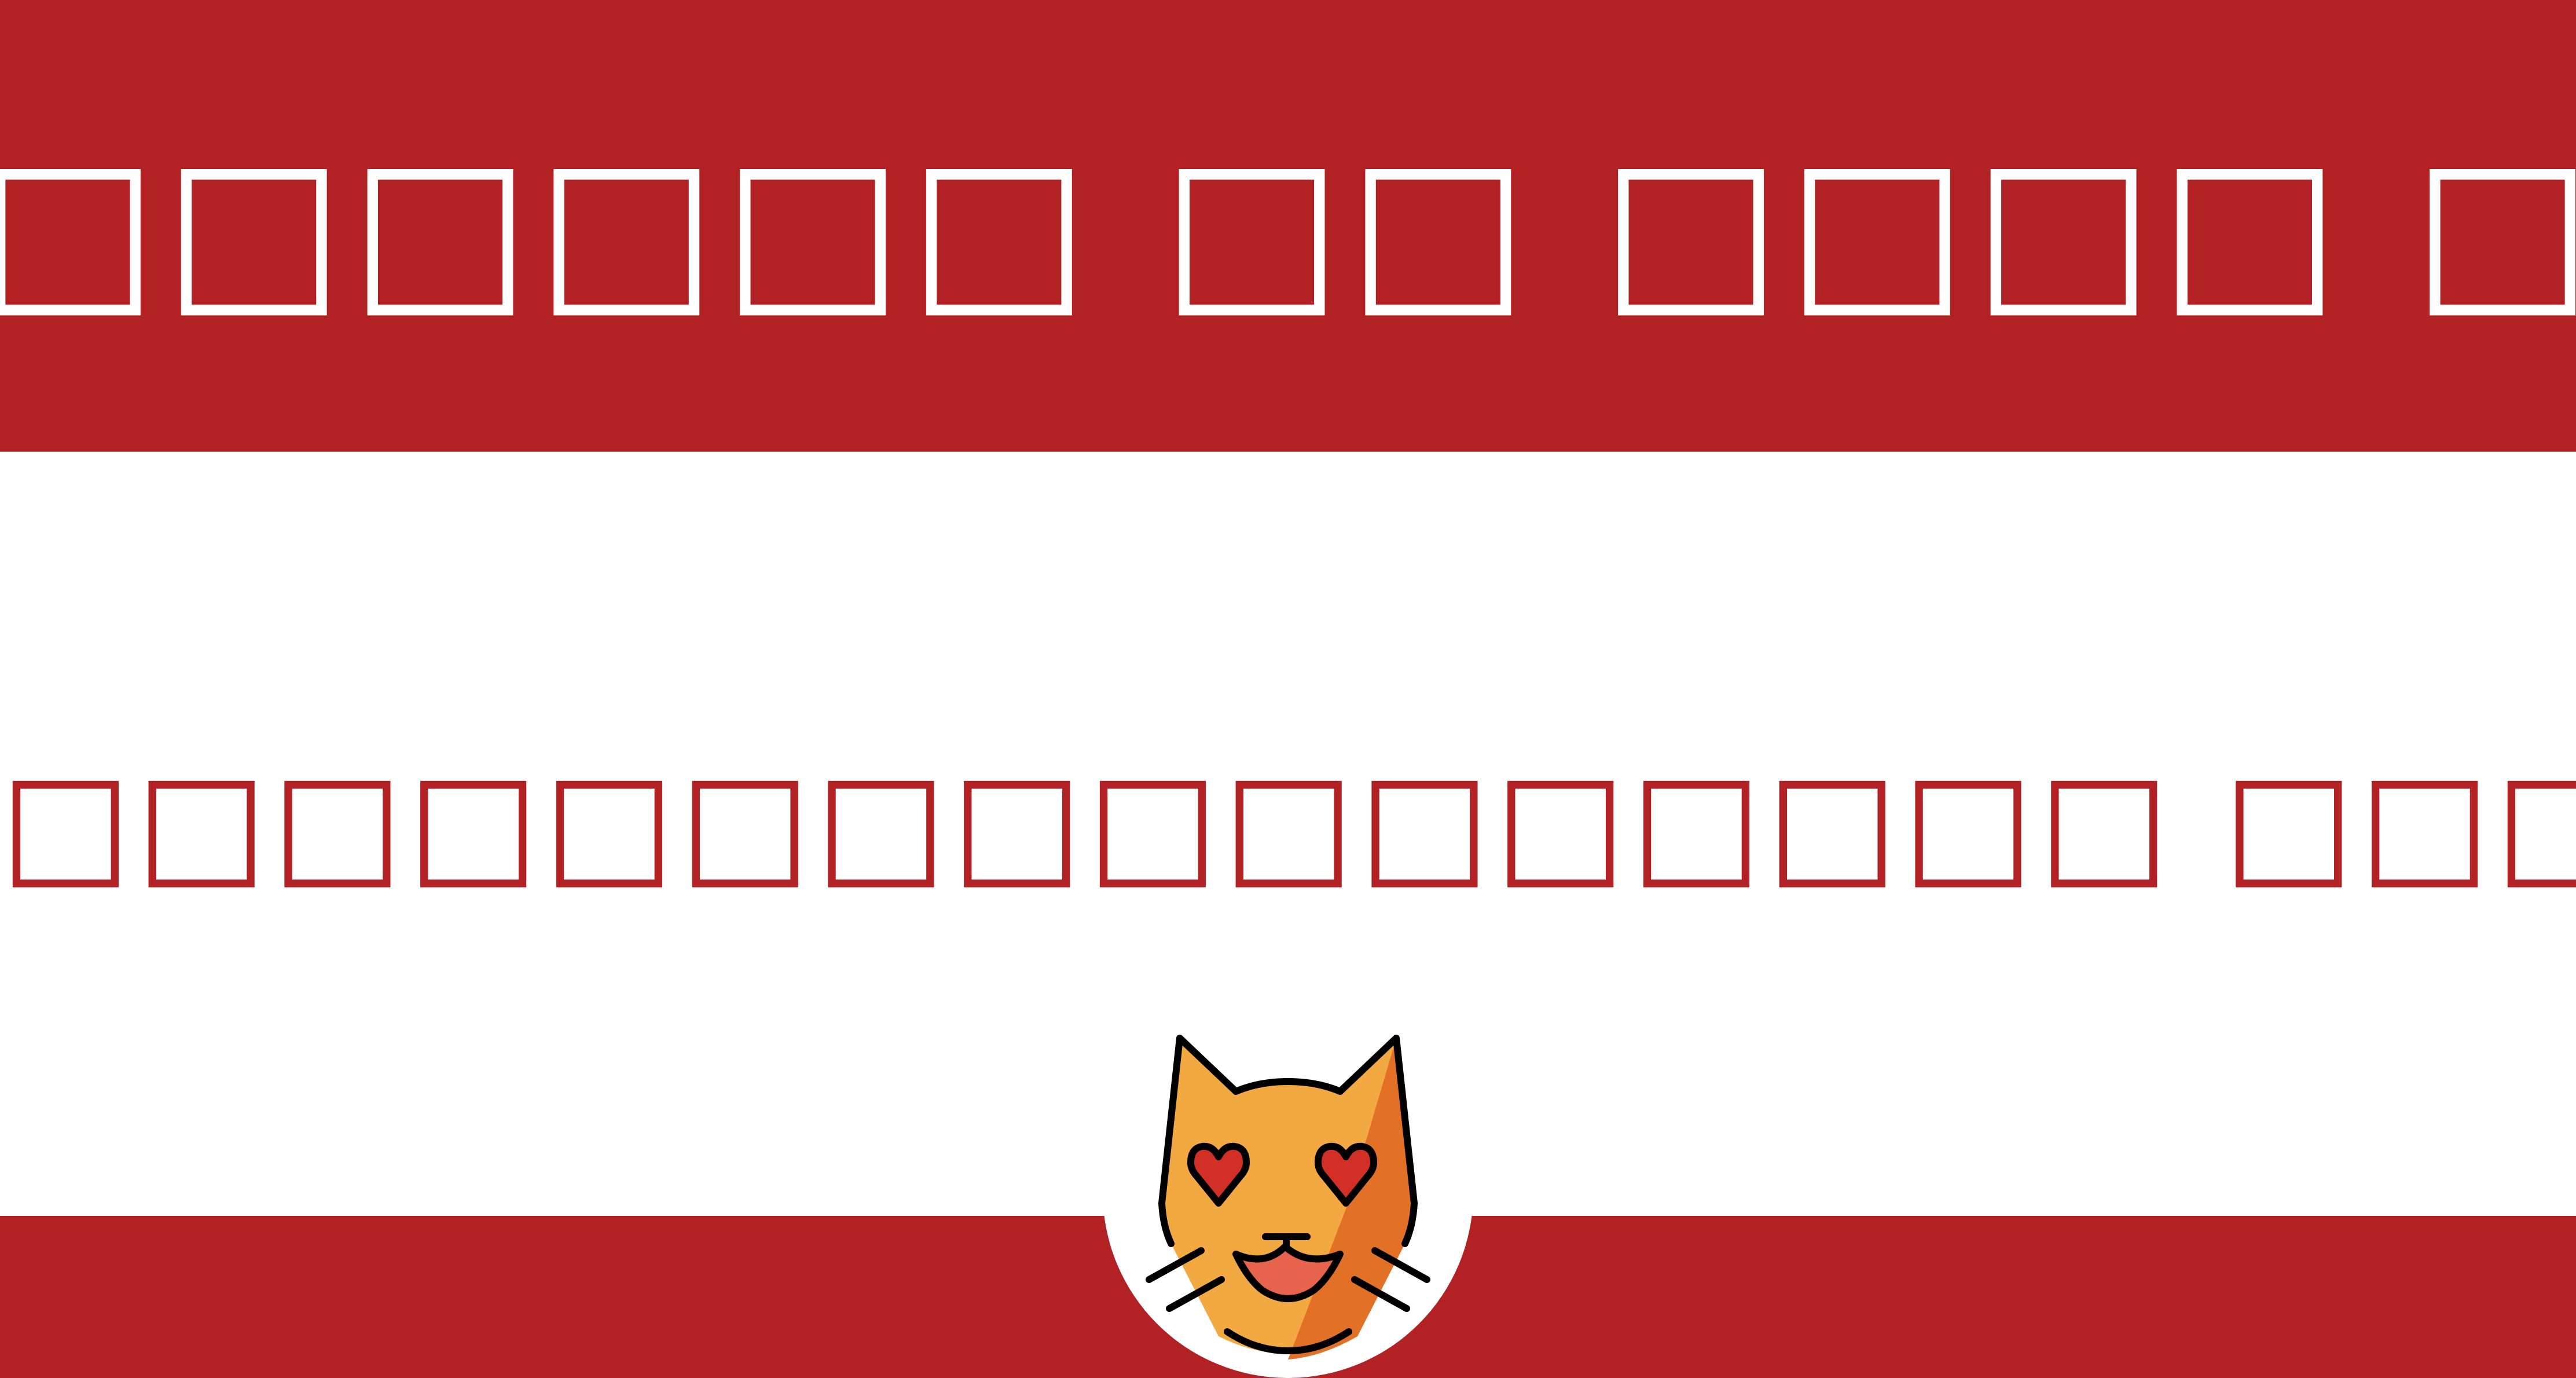 The width and height of the screenshot is (2576, 1378). What do you see at coordinates (1288, 822) in the screenshot?
I see `page-subtitle: □□□□□□□□□□□□□□□□ □□□□□` at bounding box center [1288, 822].